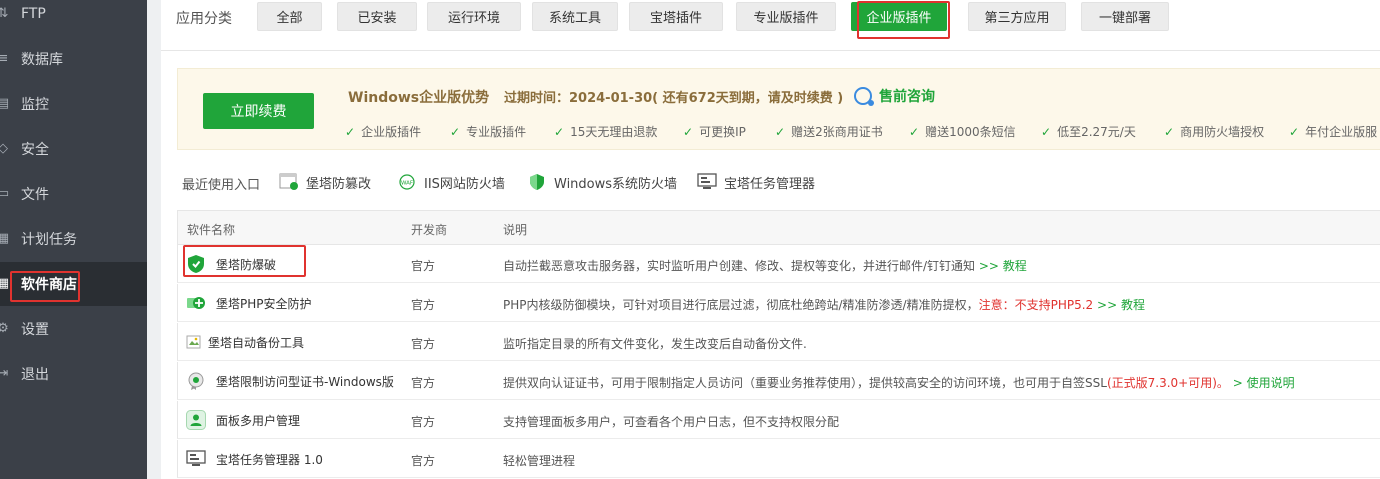  I want to click on plugin-desc: 轻松管理进程, so click(539, 461).